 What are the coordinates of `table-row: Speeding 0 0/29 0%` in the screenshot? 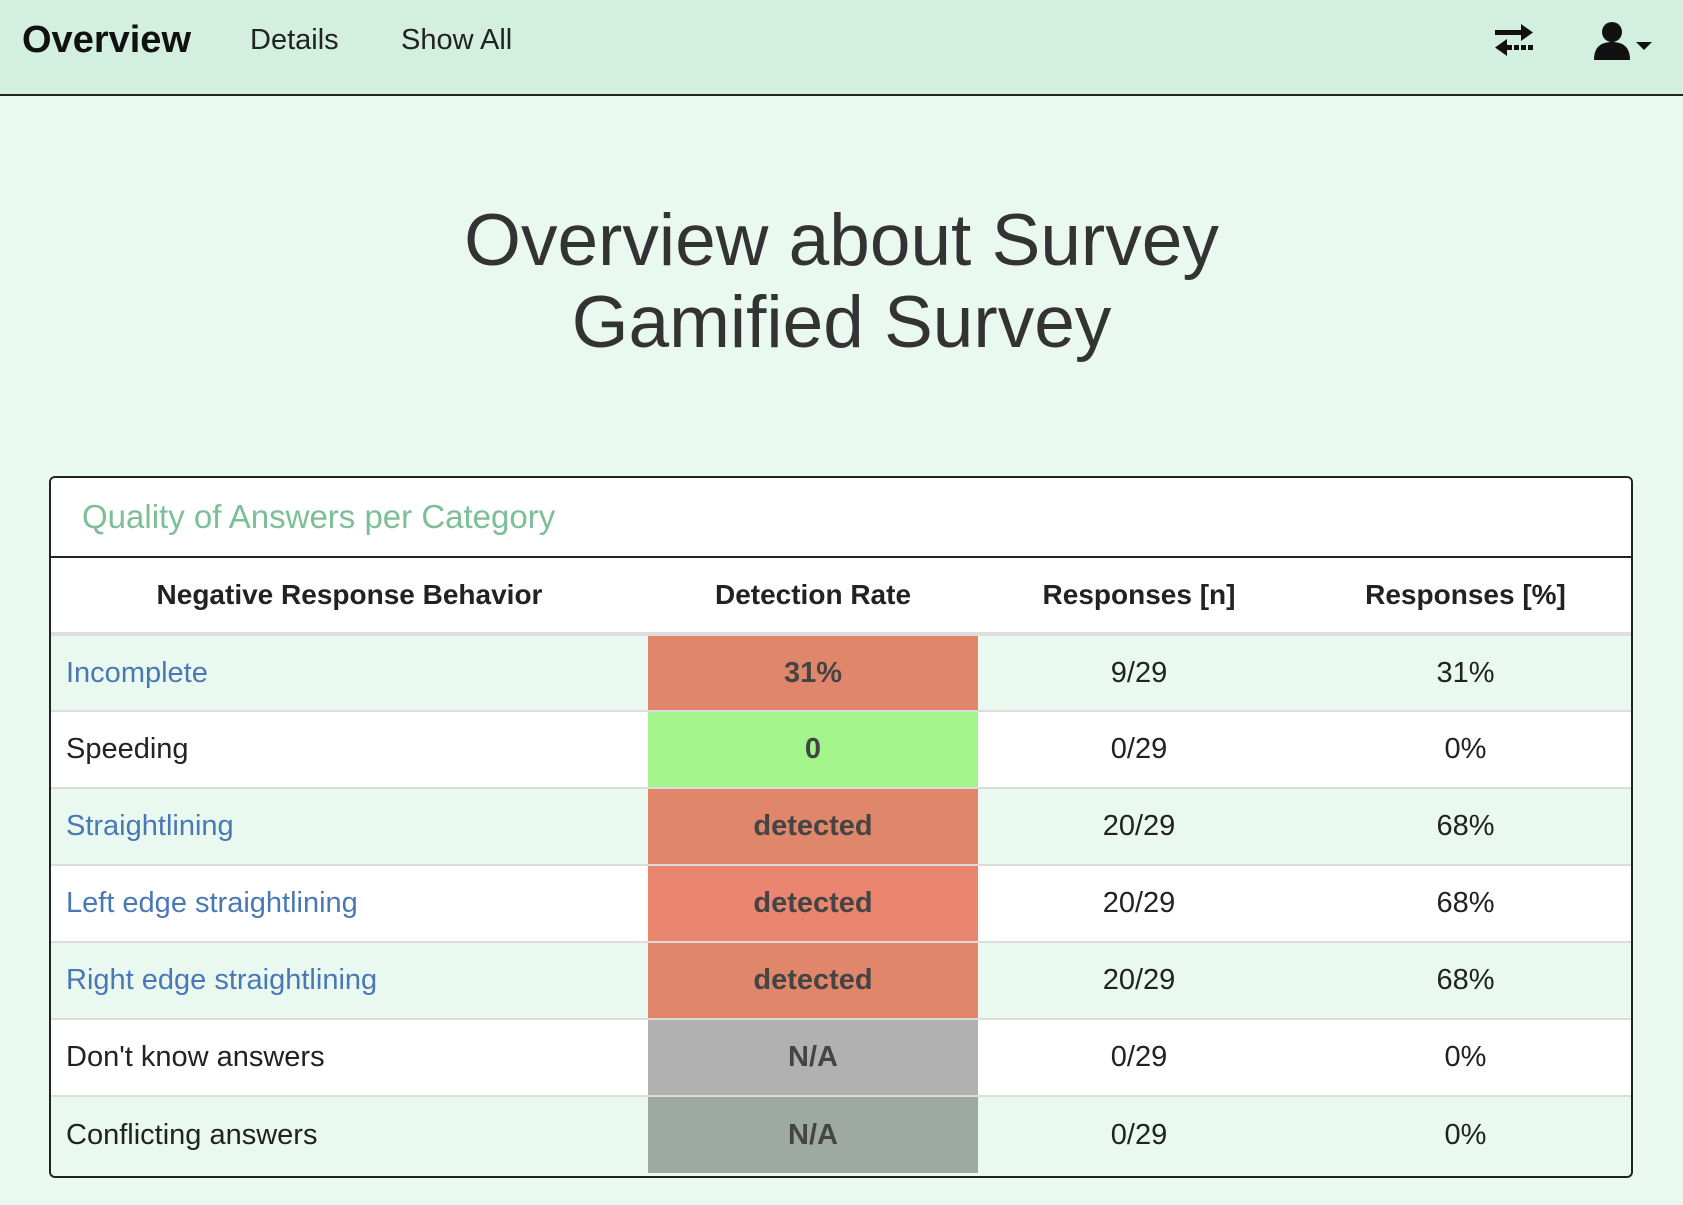 It's located at (841, 749).